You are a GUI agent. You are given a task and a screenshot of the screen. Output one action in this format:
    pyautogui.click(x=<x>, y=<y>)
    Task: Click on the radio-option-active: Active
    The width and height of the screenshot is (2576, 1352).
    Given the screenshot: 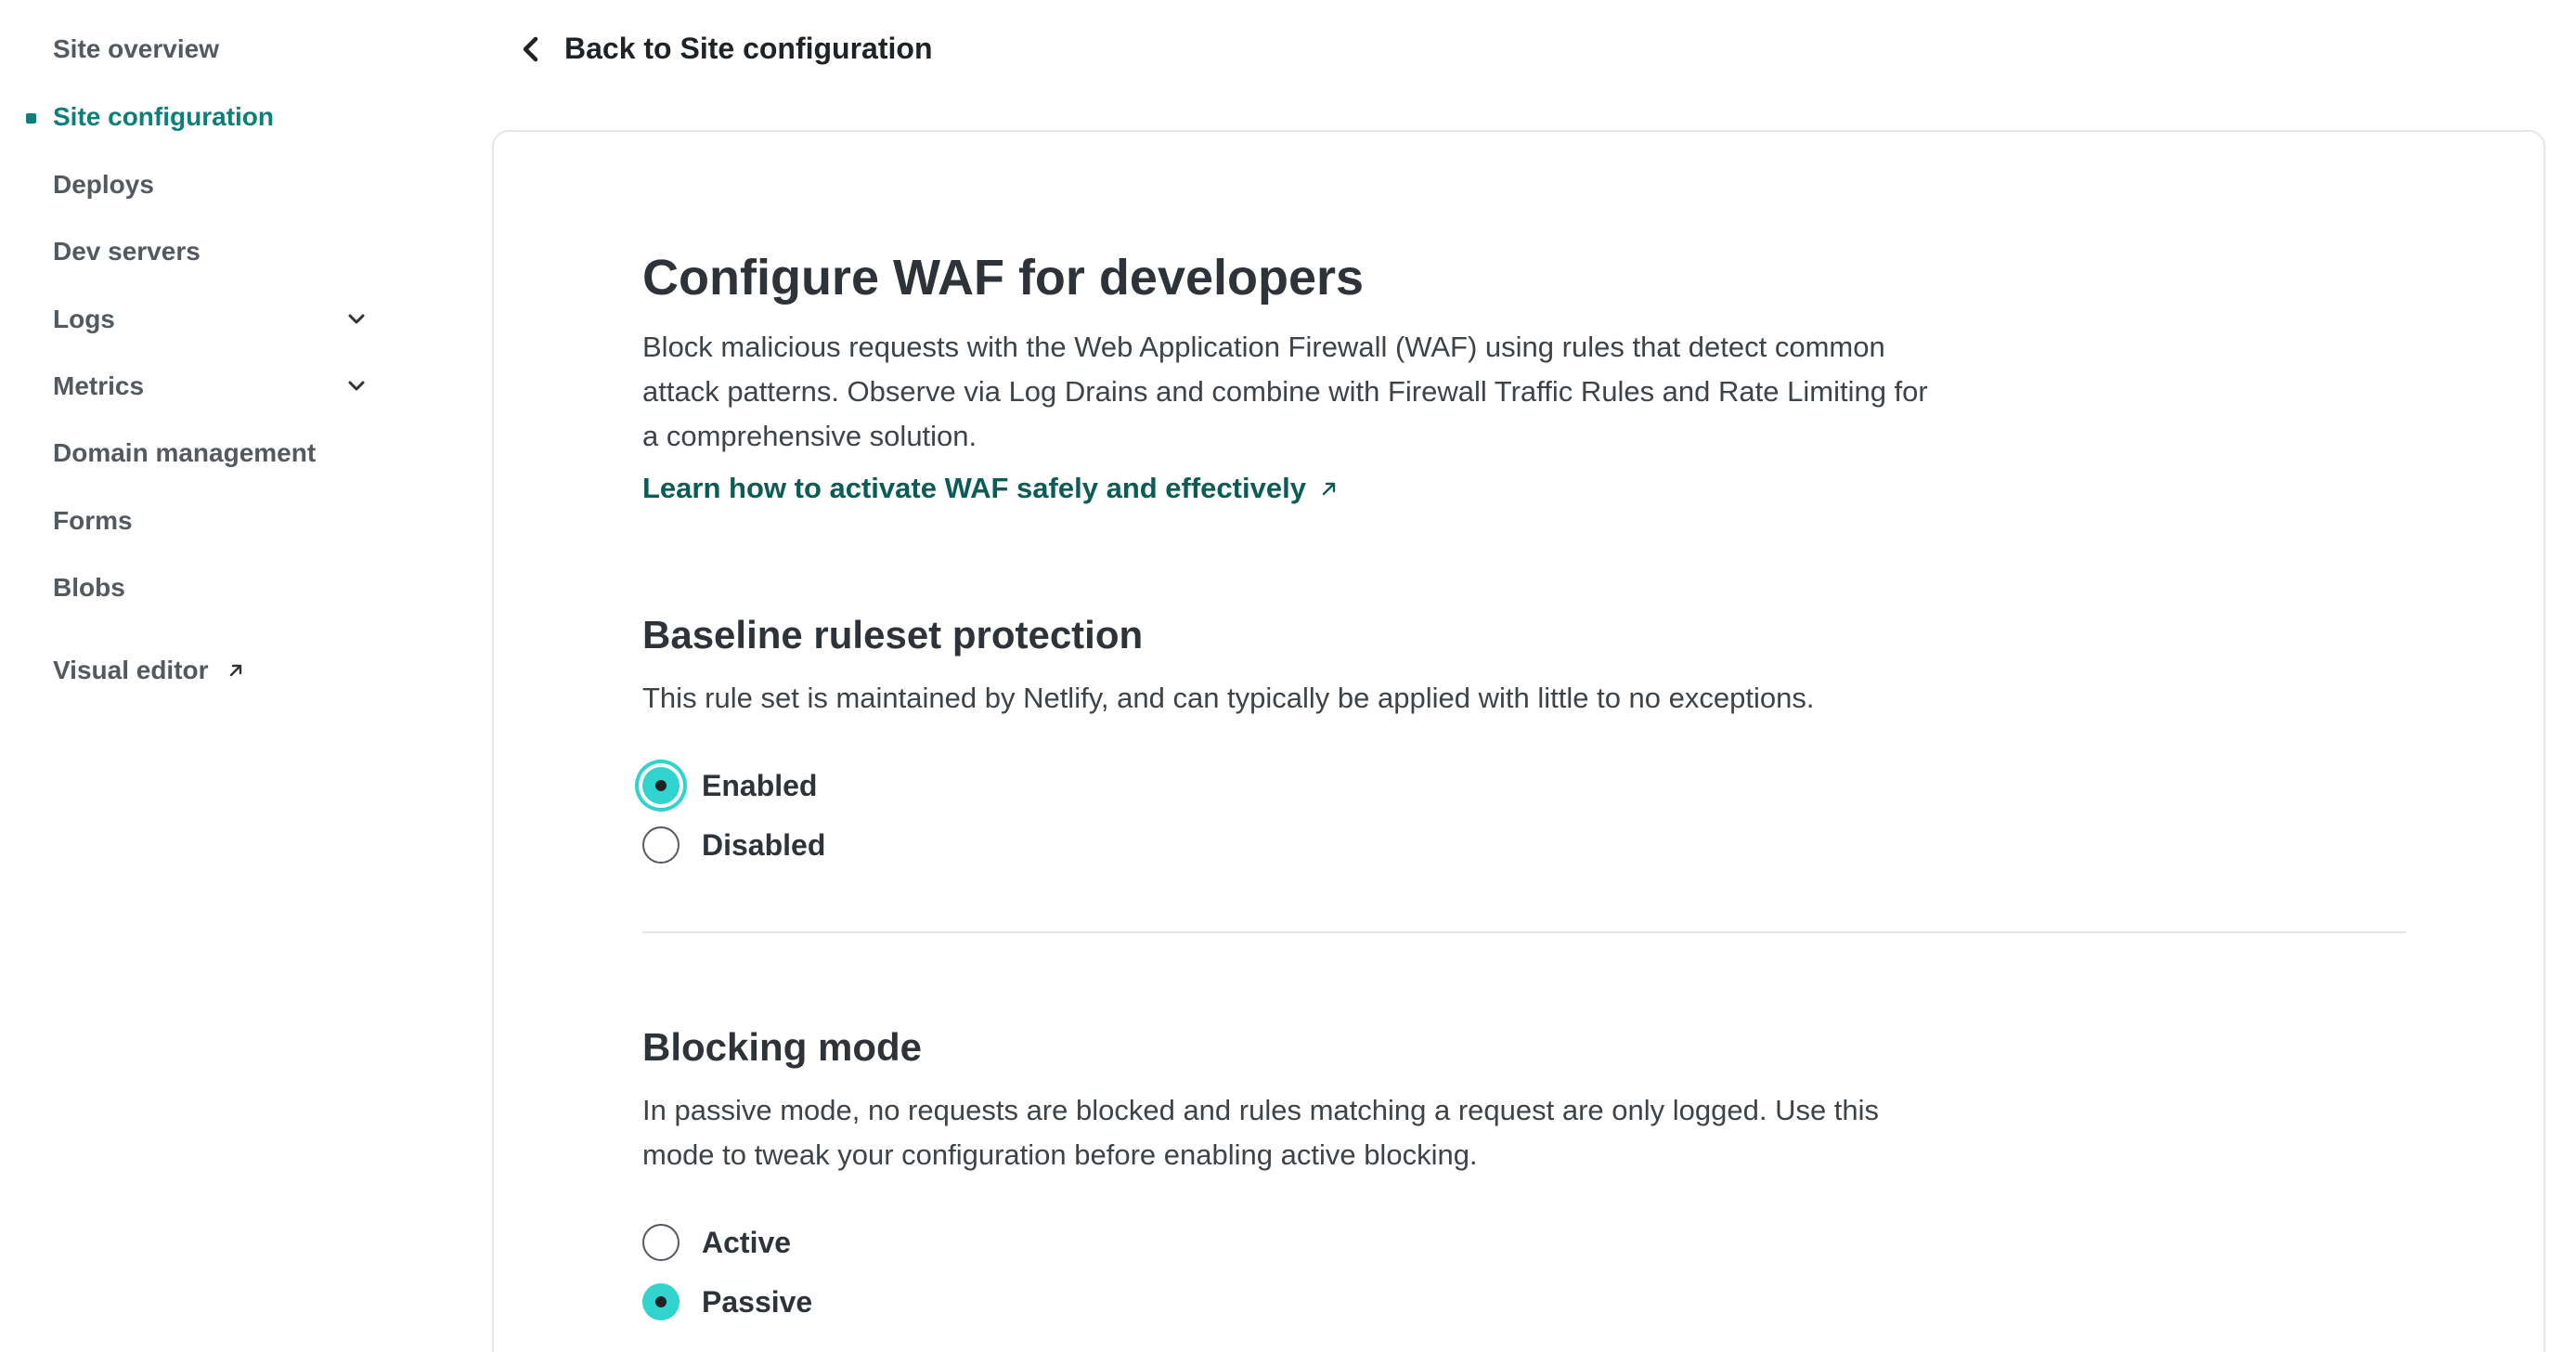 What is the action you would take?
    pyautogui.click(x=716, y=1242)
    